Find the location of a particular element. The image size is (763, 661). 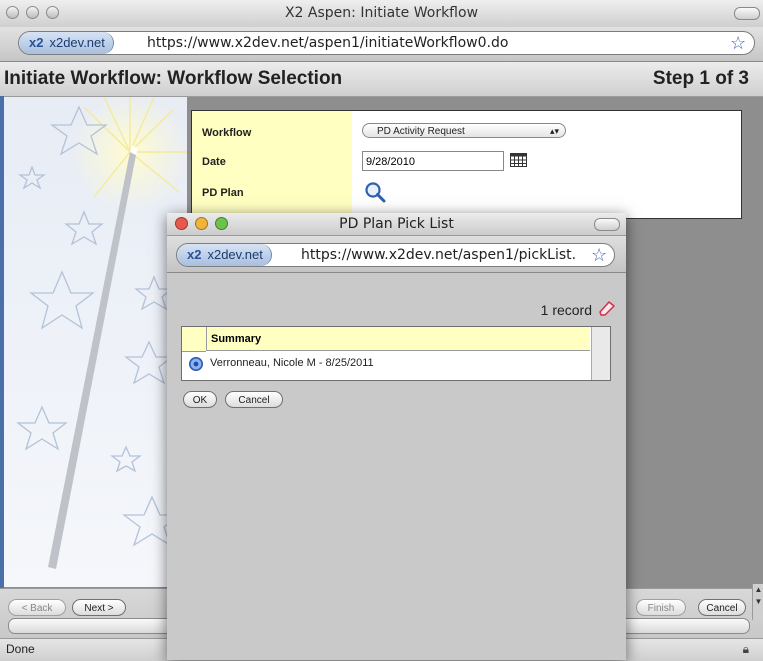

eraser-icon is located at coordinates (607, 308).